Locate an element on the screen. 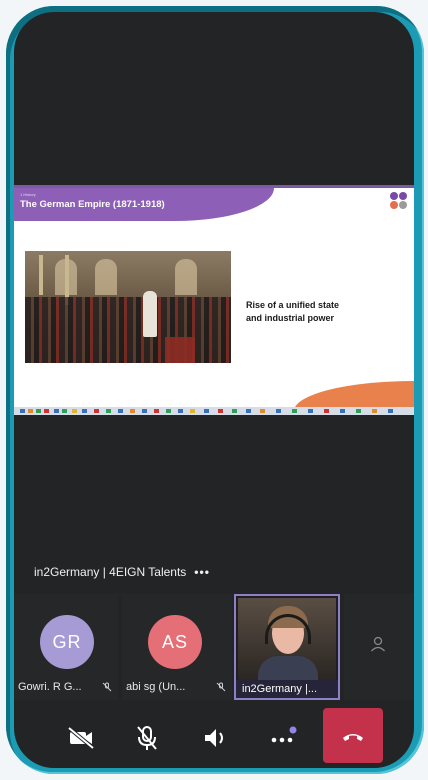  hang-up-button is located at coordinates (353, 735).